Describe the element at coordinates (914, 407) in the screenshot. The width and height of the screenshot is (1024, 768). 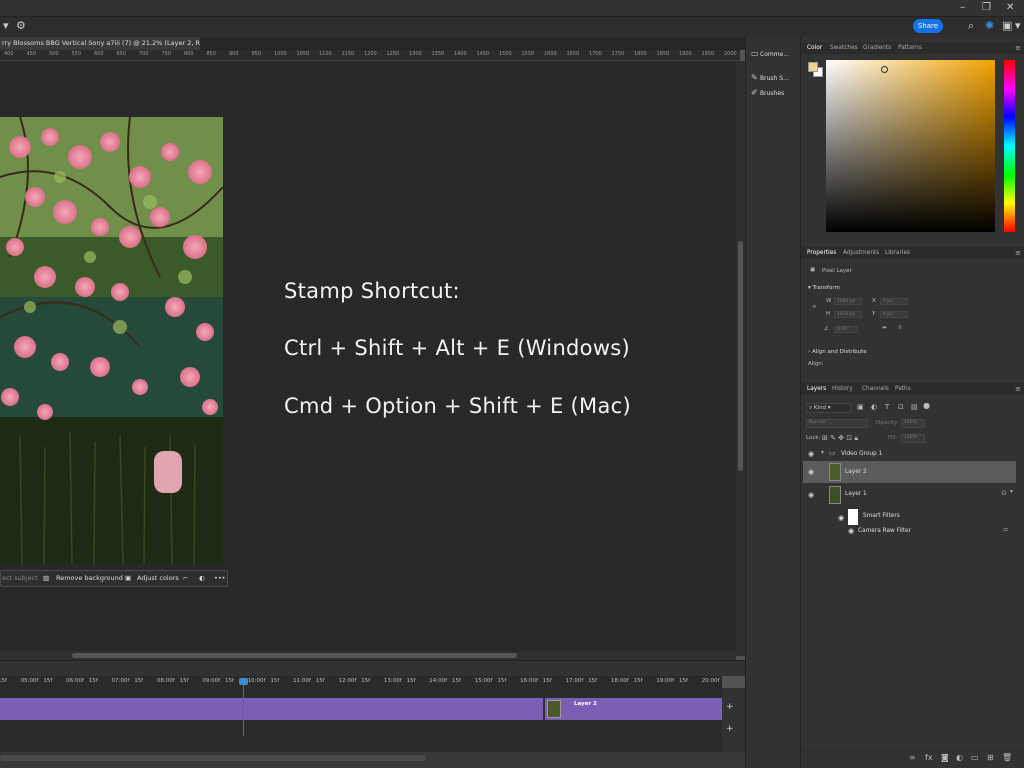
I see `filter-smart-object-icon: ▤` at that location.